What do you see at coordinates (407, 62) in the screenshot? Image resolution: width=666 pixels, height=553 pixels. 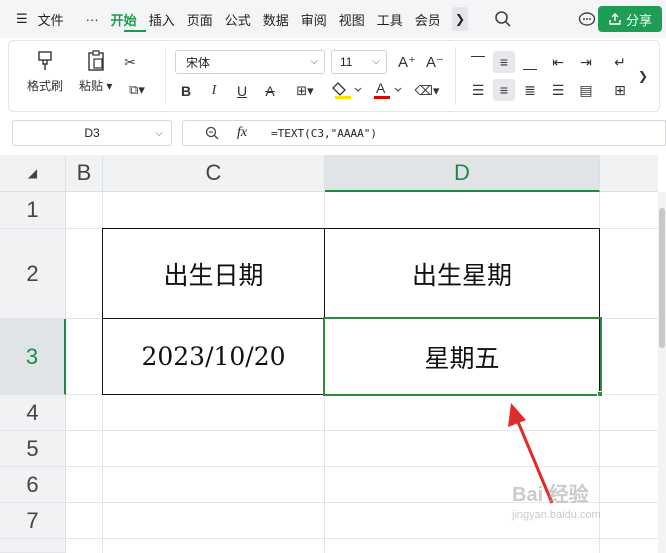 I see `increase-font-icon: A⁺` at bounding box center [407, 62].